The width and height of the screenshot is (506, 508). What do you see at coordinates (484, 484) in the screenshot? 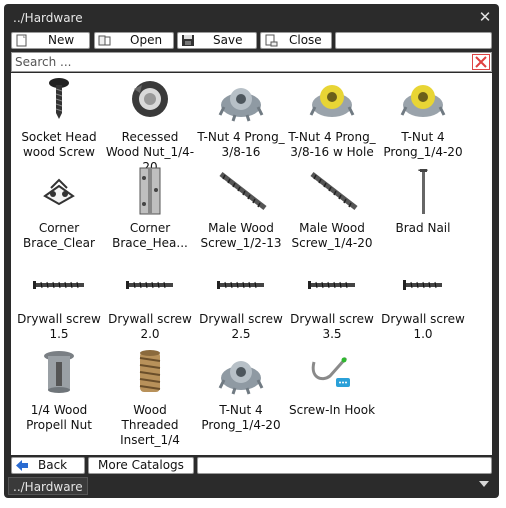
I see `chevron-down-icon` at bounding box center [484, 484].